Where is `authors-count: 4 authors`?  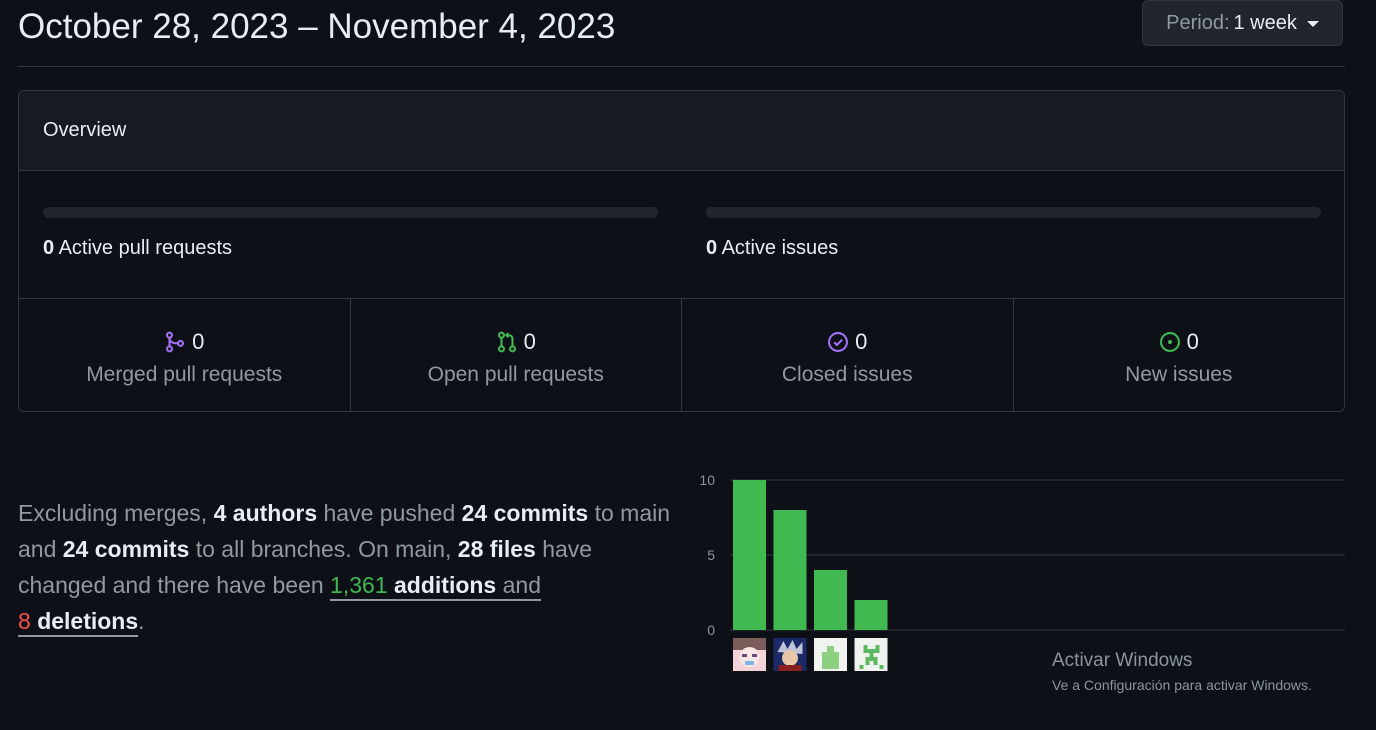
authors-count: 4 authors is located at coordinates (265, 513).